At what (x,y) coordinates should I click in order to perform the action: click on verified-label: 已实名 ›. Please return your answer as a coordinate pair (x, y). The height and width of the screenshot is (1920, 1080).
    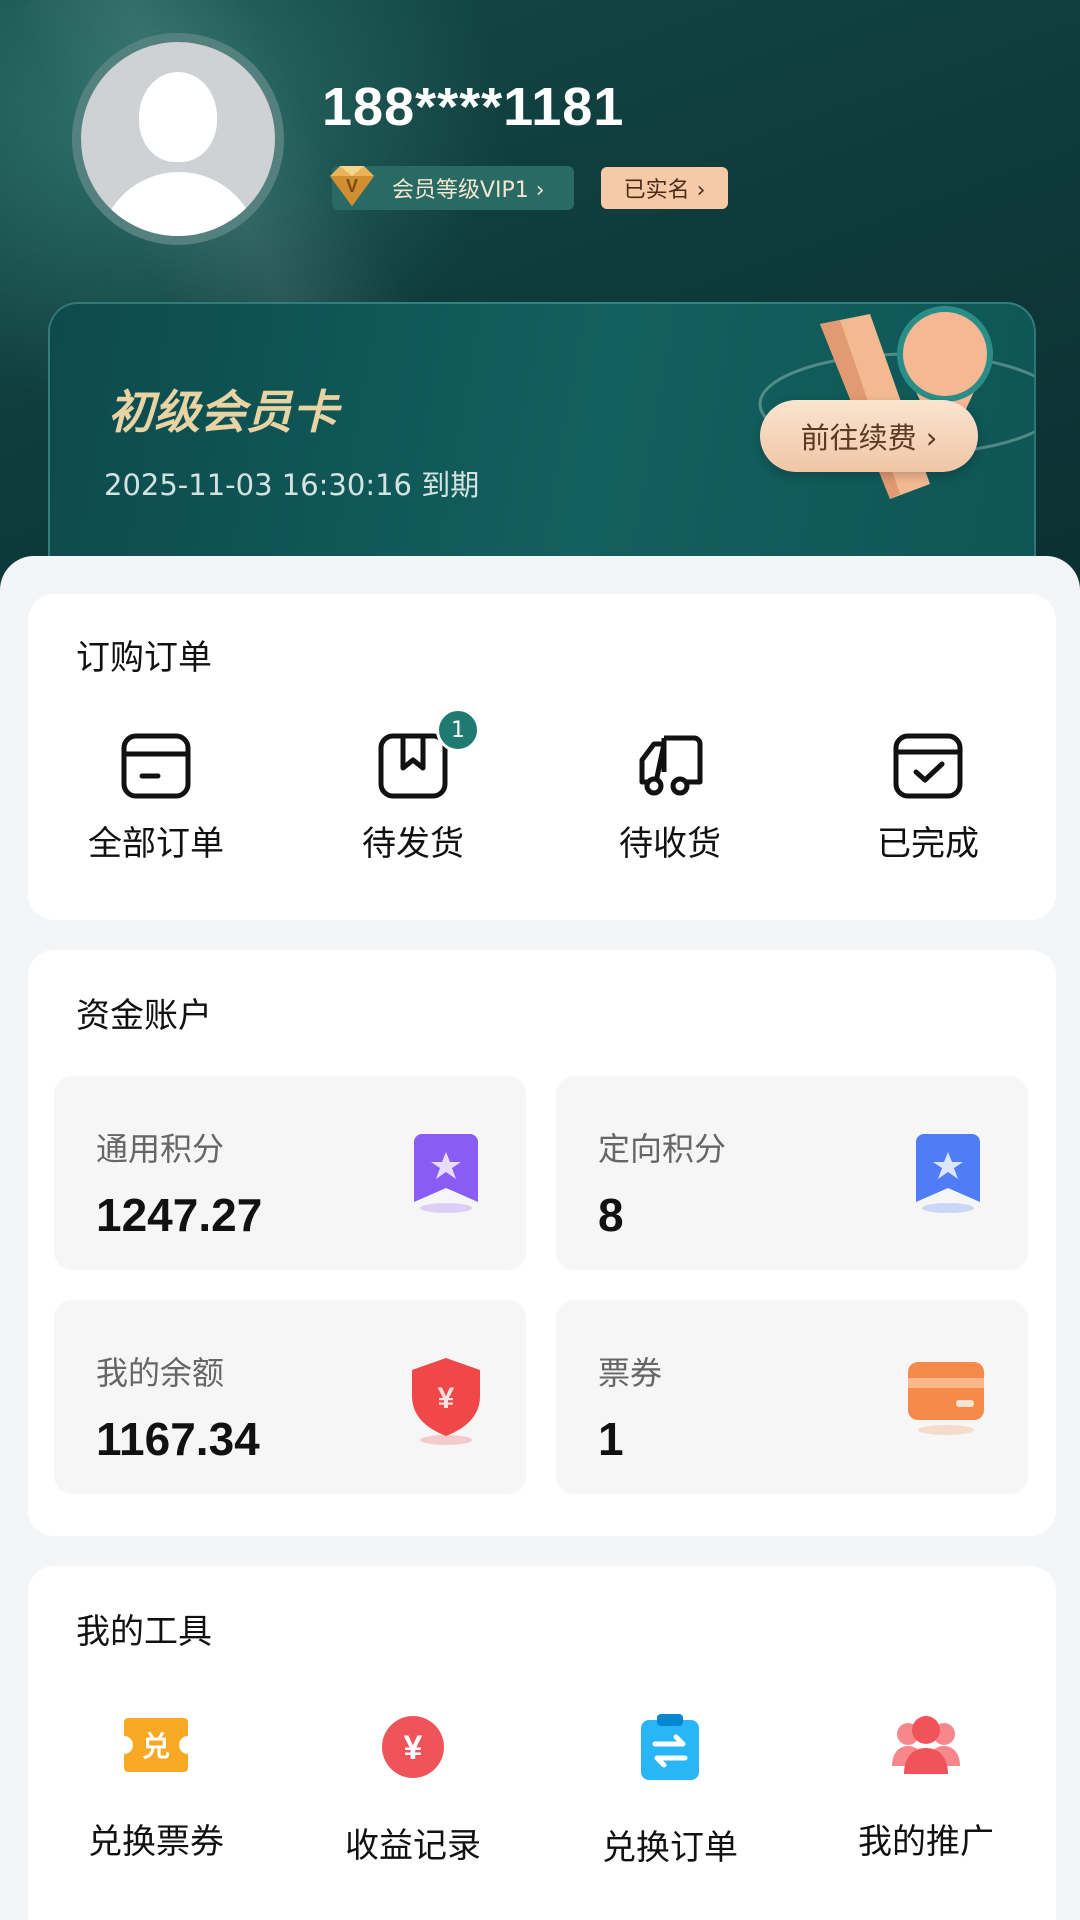
    Looking at the image, I should click on (664, 190).